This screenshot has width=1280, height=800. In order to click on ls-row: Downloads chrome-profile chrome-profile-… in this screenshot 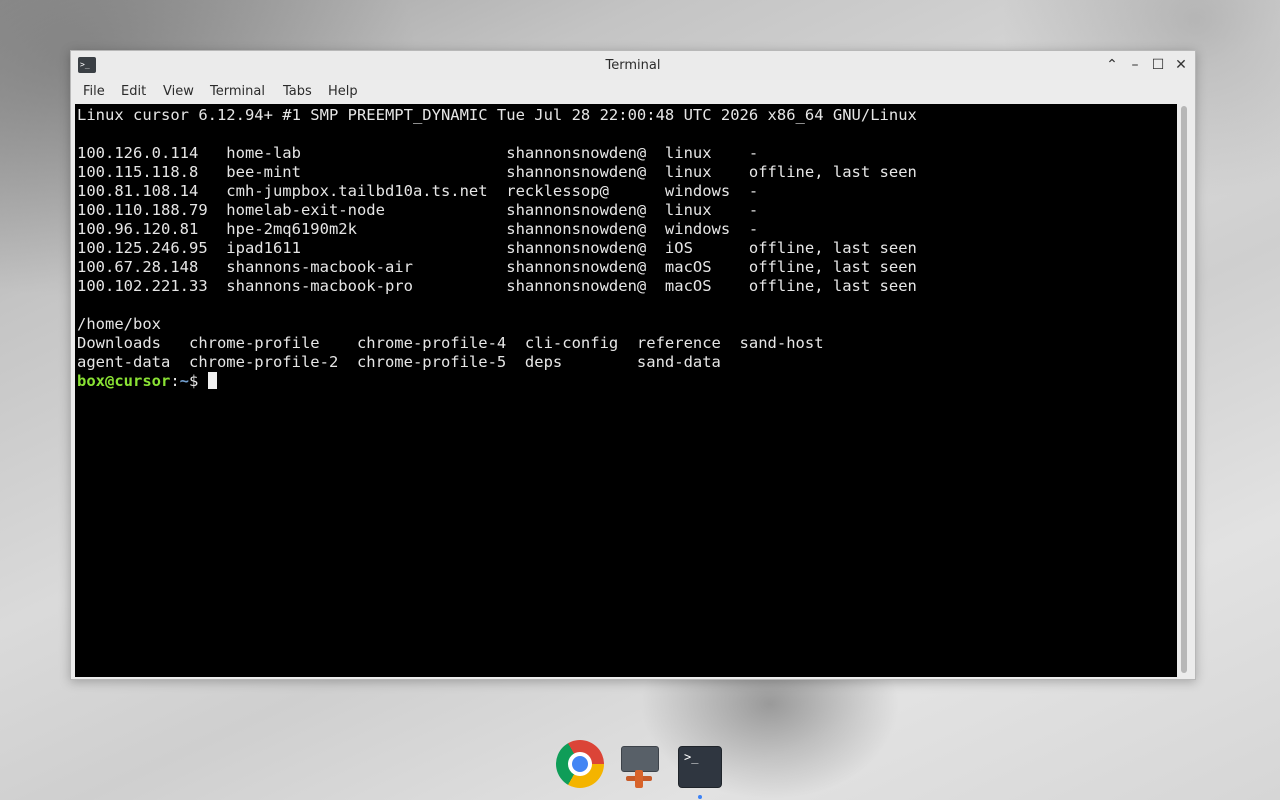, I will do `click(450, 343)`.